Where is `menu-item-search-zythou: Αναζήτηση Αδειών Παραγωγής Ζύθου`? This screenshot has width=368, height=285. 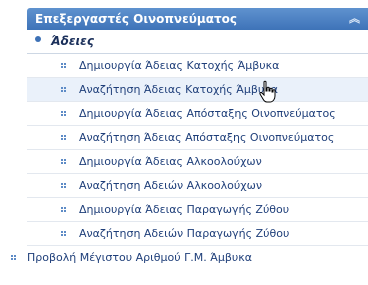
menu-item-search-zythou: Αναζήτηση Αδειών Παραγωγής Ζύθου is located at coordinates (197, 234).